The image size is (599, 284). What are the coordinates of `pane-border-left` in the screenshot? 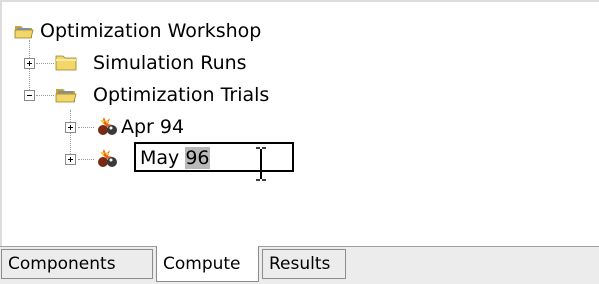 It's located at (1, 123).